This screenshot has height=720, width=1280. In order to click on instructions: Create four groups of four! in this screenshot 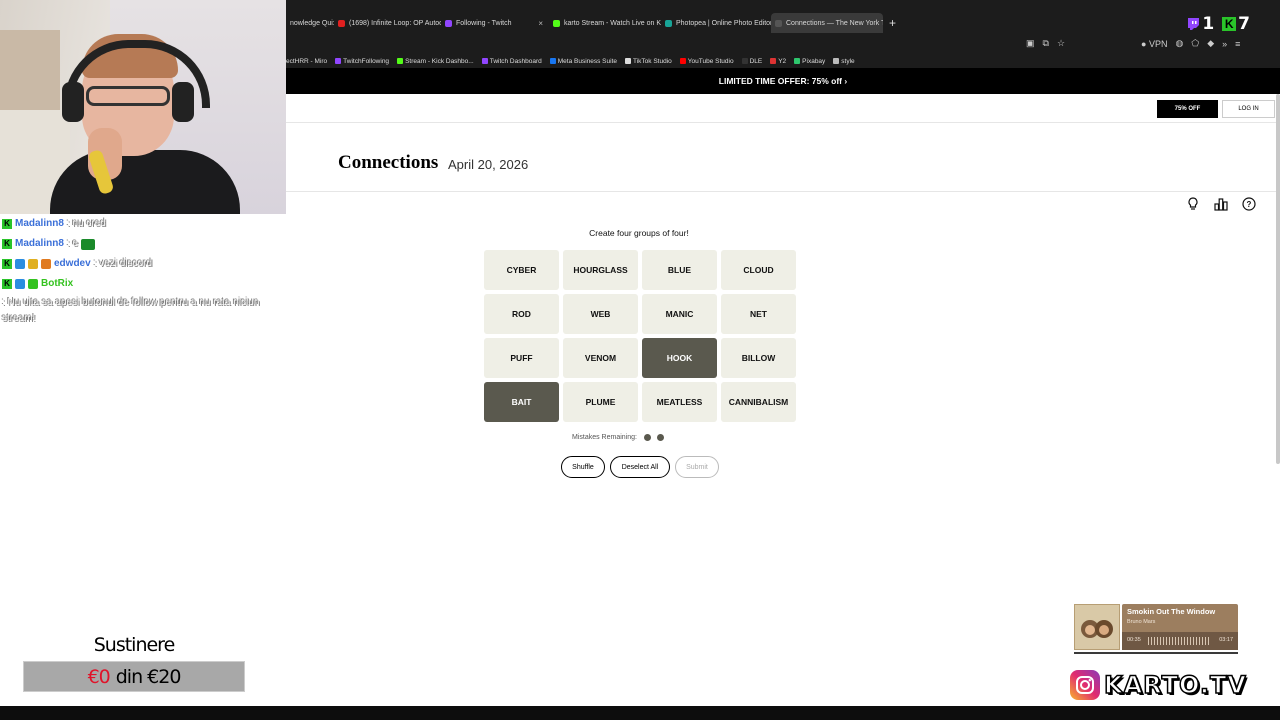, I will do `click(639, 233)`.